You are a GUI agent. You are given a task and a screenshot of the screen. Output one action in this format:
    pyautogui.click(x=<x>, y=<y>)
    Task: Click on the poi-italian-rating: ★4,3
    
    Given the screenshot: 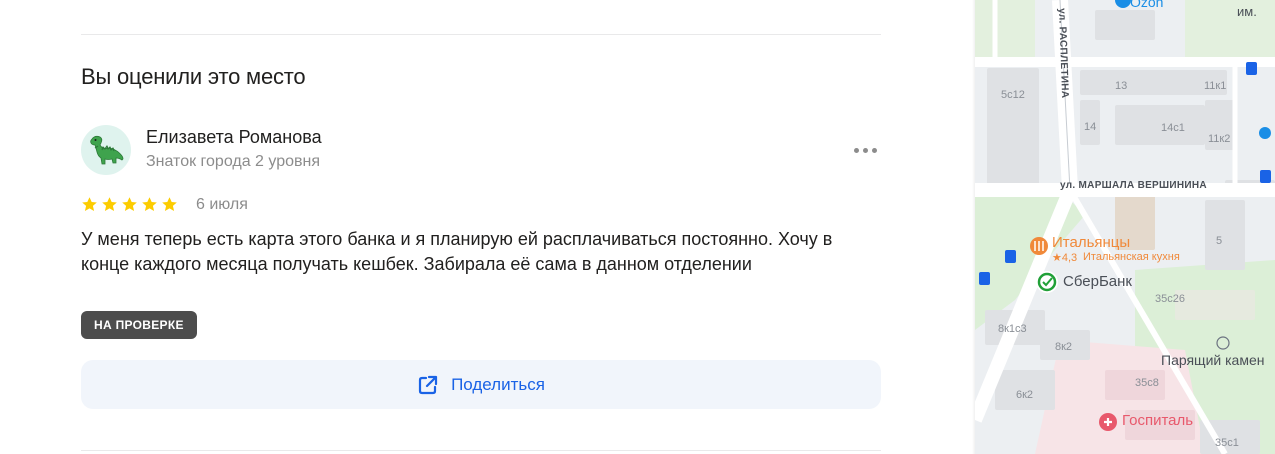 What is the action you would take?
    pyautogui.click(x=1065, y=258)
    